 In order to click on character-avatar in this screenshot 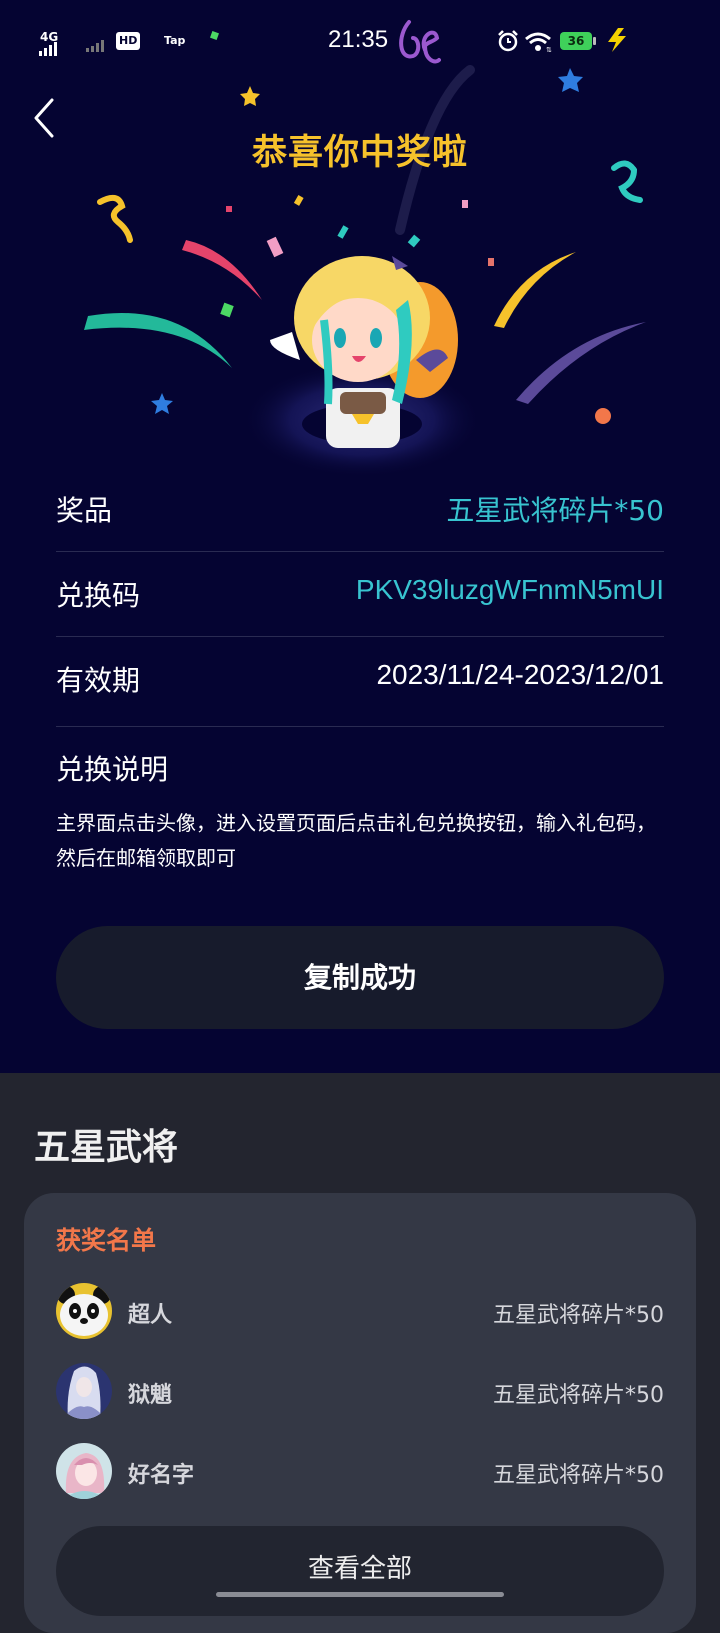, I will do `click(84, 1391)`.